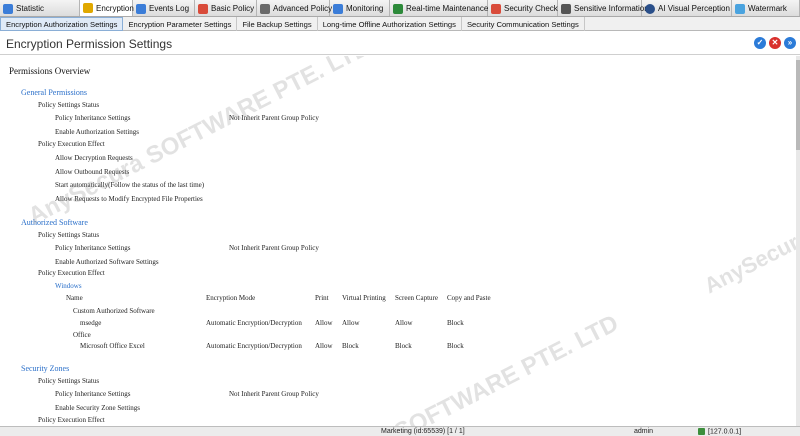 This screenshot has height=436, width=800. What do you see at coordinates (141, 8) in the screenshot?
I see `log-icon` at bounding box center [141, 8].